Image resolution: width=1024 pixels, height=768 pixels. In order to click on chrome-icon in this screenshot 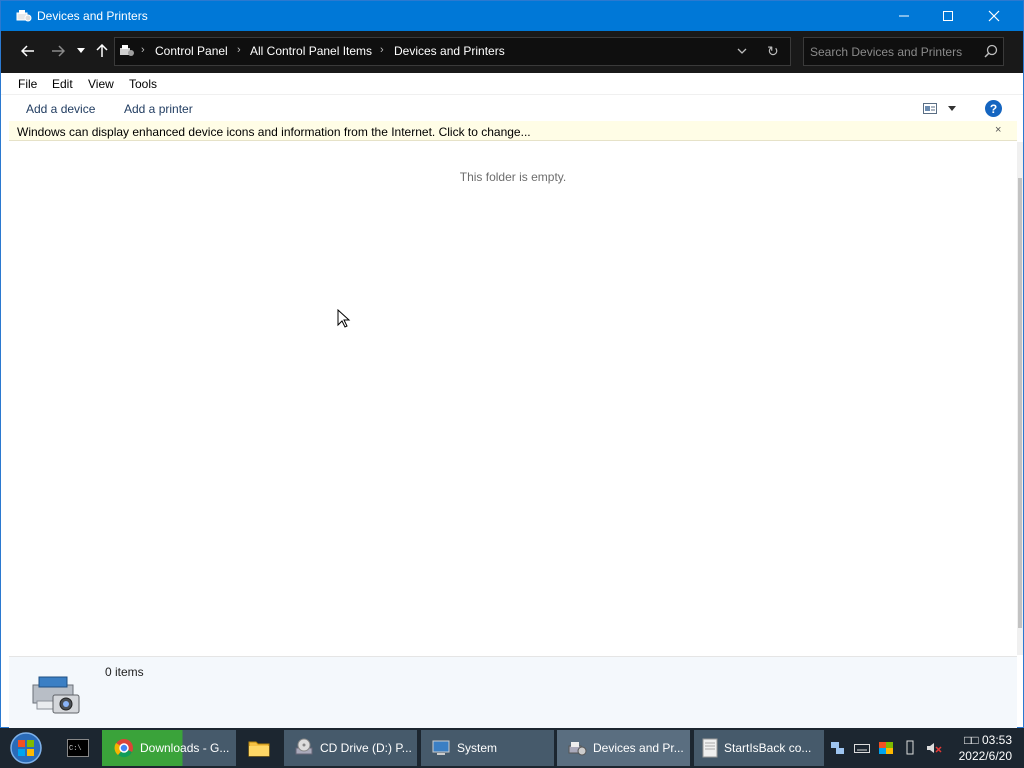, I will do `click(123, 748)`.